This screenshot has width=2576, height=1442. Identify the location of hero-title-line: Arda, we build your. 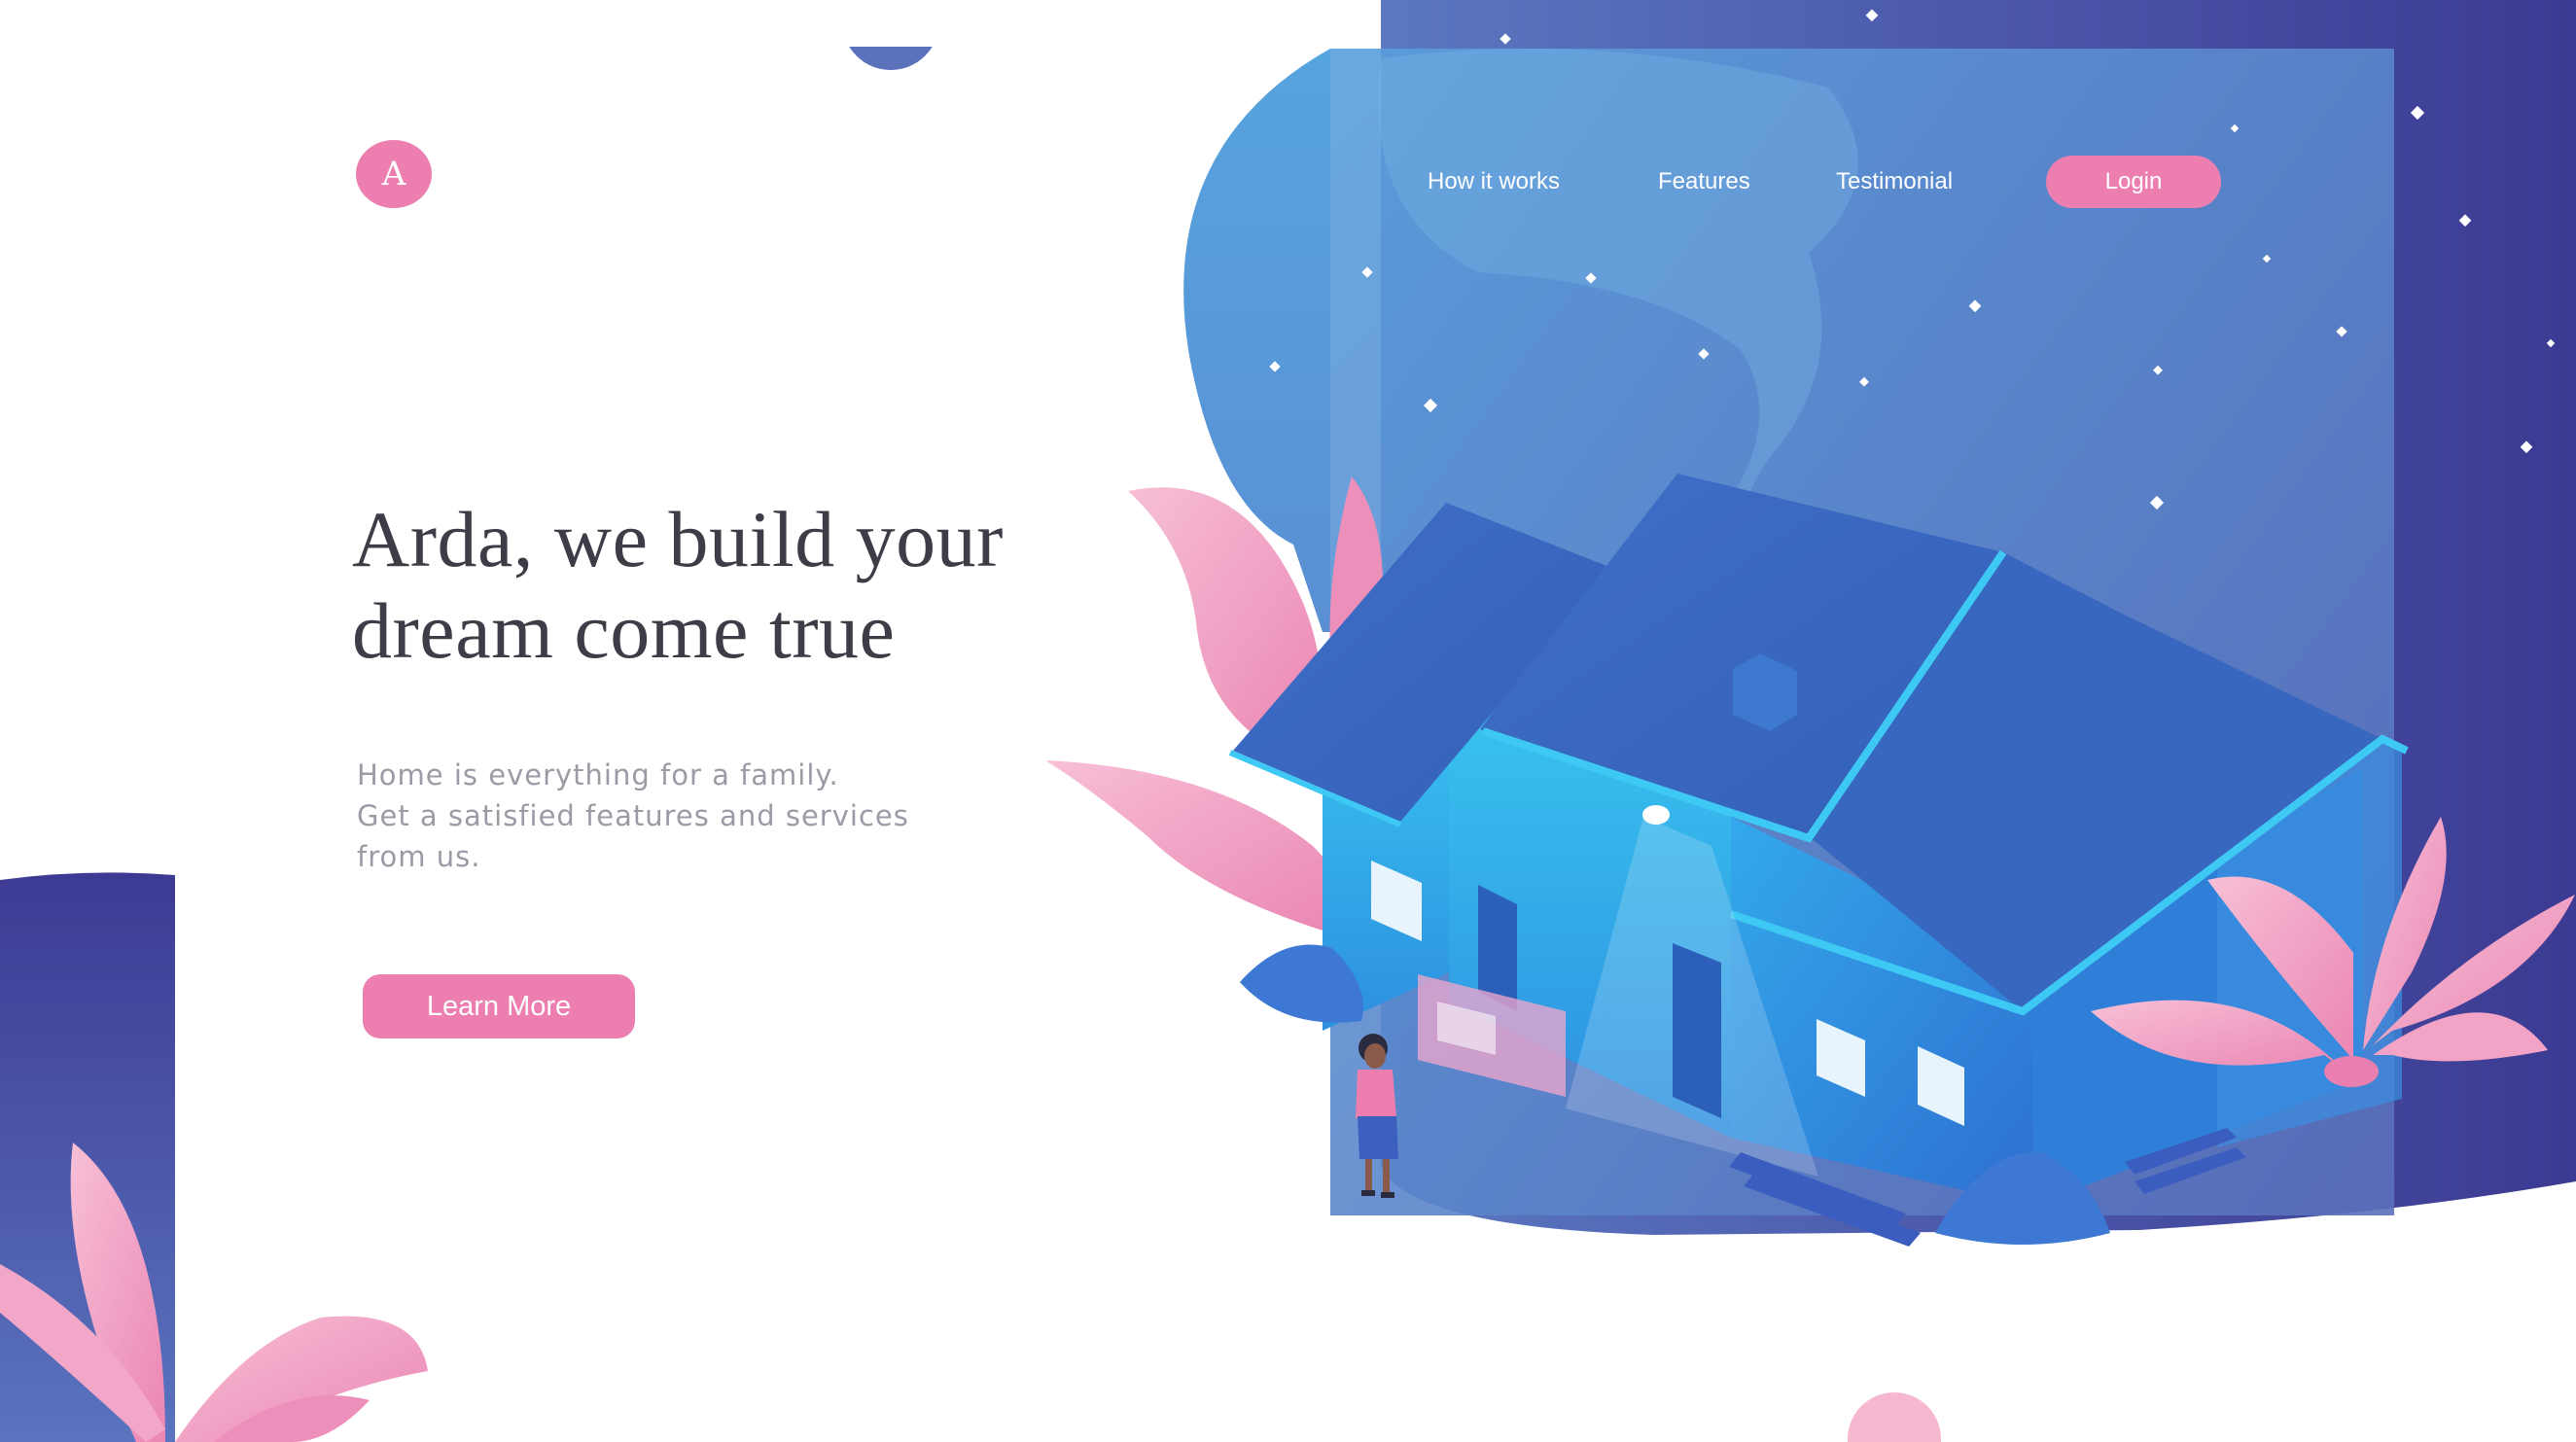
(678, 539).